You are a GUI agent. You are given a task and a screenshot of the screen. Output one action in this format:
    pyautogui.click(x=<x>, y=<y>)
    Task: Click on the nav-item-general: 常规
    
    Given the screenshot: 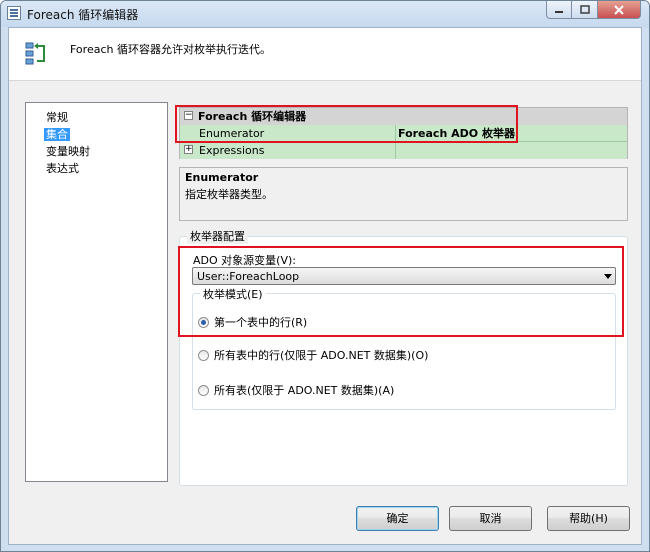 What is the action you would take?
    pyautogui.click(x=96, y=117)
    